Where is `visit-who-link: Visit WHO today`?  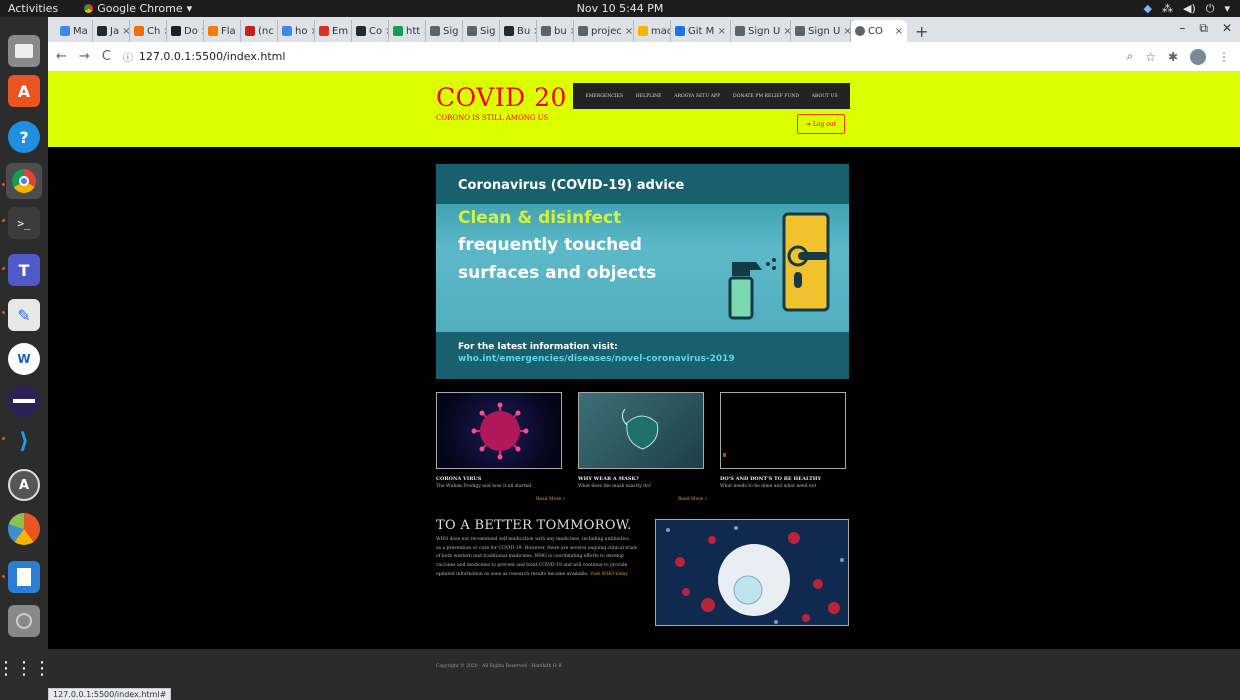
visit-who-link: Visit WHO today is located at coordinates (609, 574).